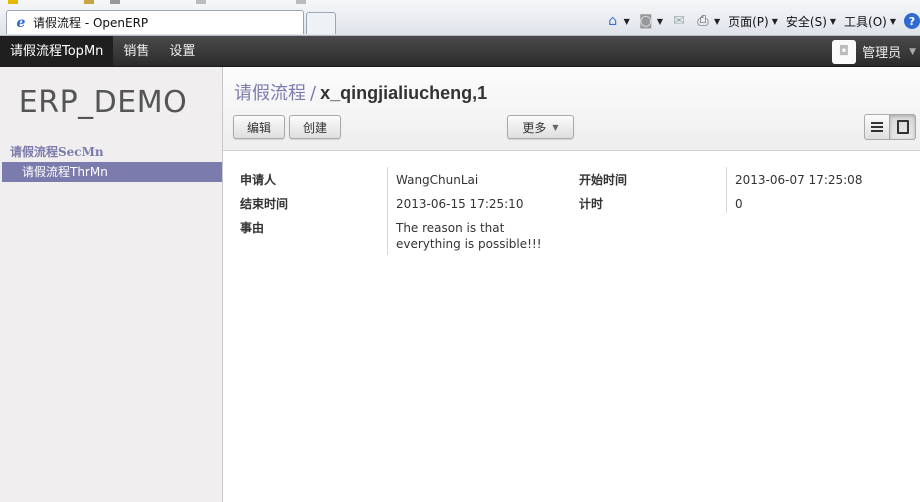 Image resolution: width=920 pixels, height=502 pixels. I want to click on breadcrumb-parent-link: 请假流程, so click(270, 93).